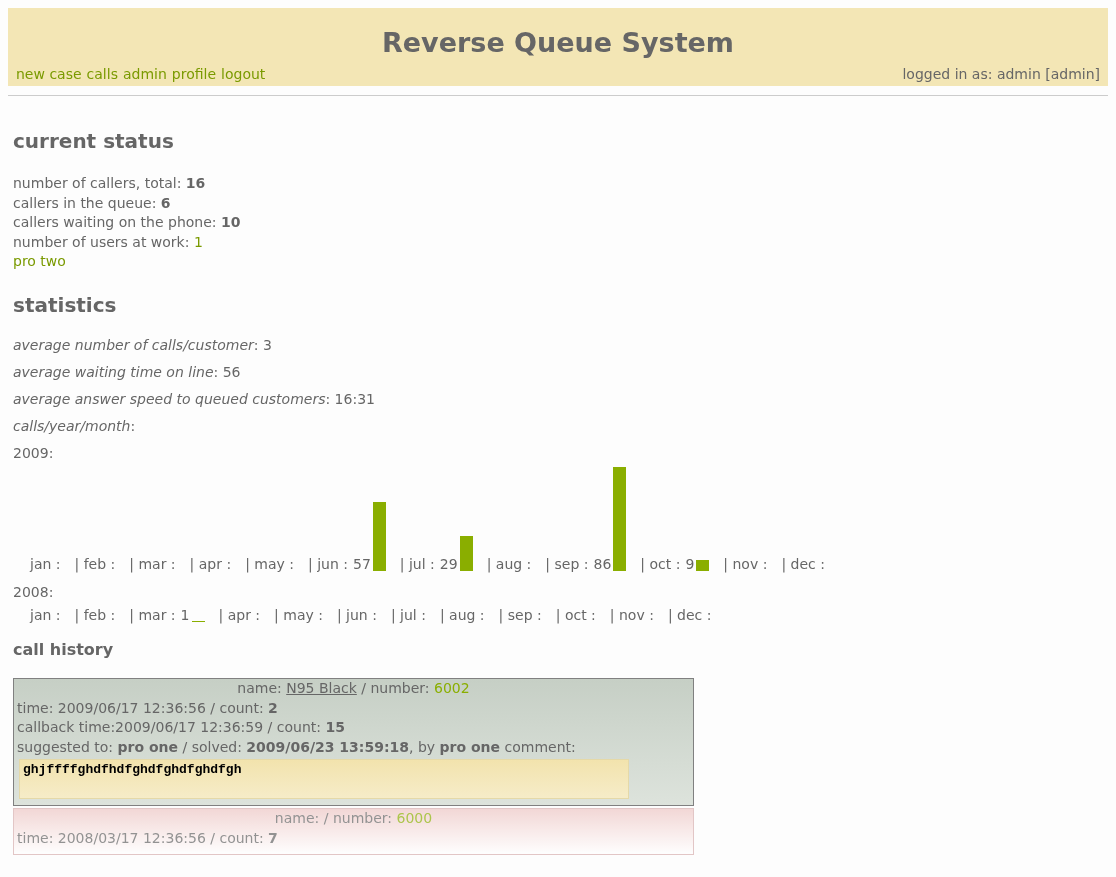 The height and width of the screenshot is (877, 1116). I want to click on user-count-link: 1, so click(198, 241).